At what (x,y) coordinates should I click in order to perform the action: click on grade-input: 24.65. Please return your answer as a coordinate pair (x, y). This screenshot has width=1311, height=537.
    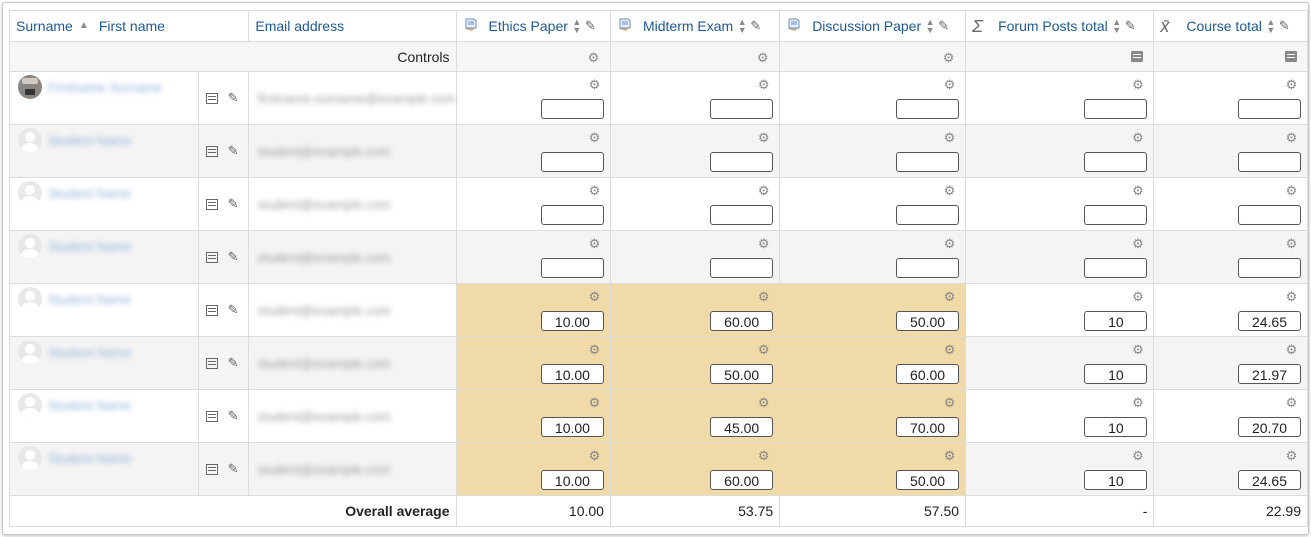
    Looking at the image, I should click on (1269, 321).